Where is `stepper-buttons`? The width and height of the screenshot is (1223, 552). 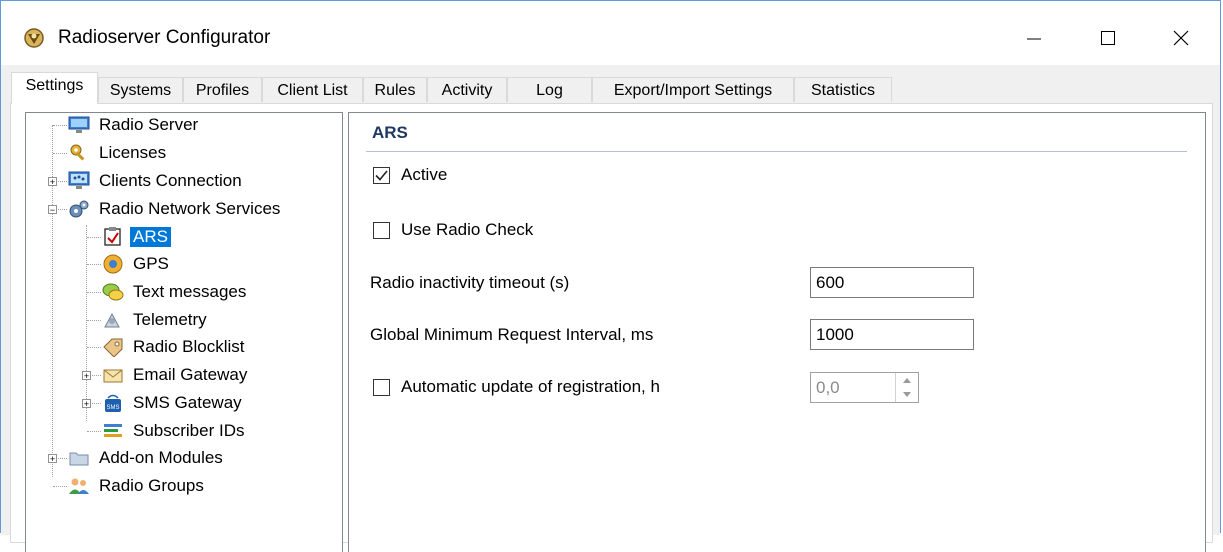
stepper-buttons is located at coordinates (906, 387).